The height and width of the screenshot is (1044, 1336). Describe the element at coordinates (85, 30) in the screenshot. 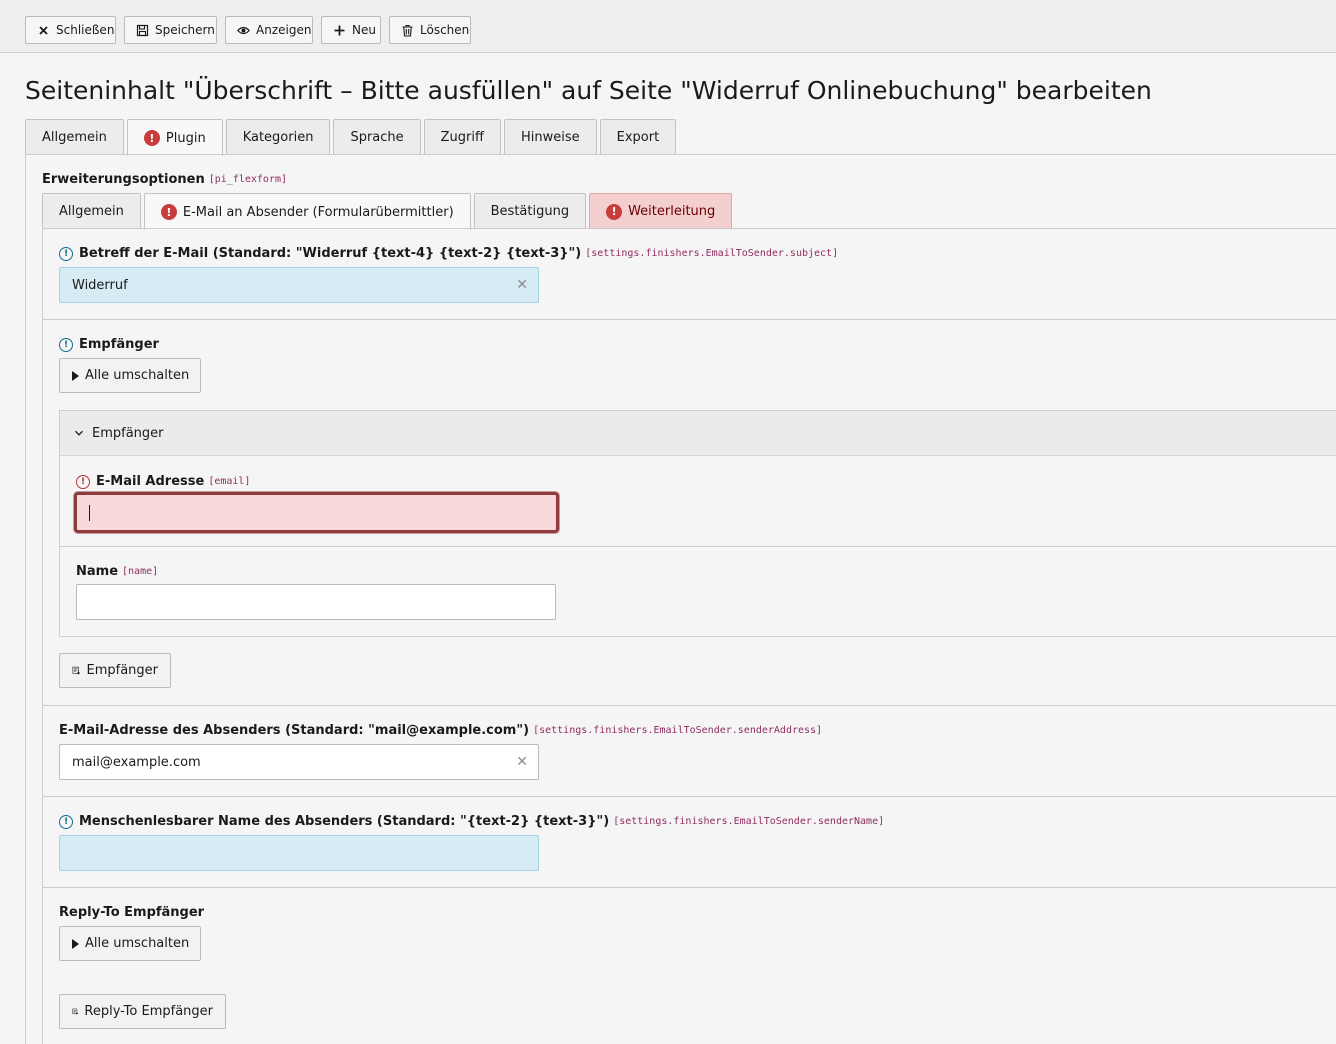

I see `close-button-label: Schließen` at that location.